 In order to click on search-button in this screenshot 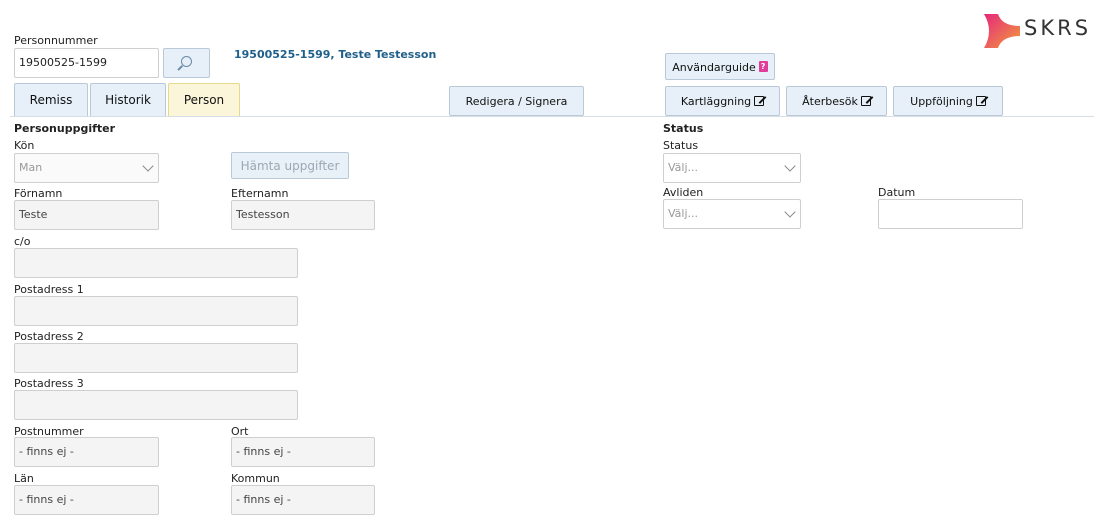, I will do `click(186, 63)`.